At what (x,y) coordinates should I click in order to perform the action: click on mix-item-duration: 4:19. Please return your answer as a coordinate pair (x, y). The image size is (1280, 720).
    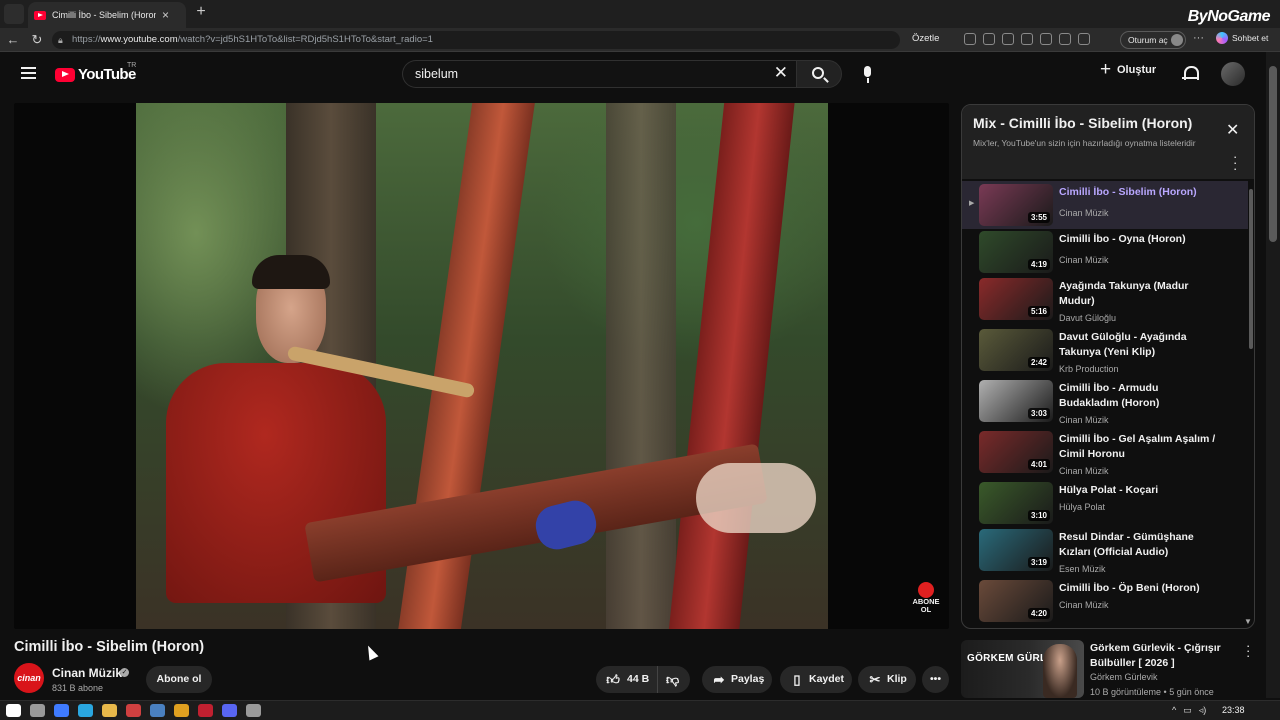
    Looking at the image, I should click on (1038, 264).